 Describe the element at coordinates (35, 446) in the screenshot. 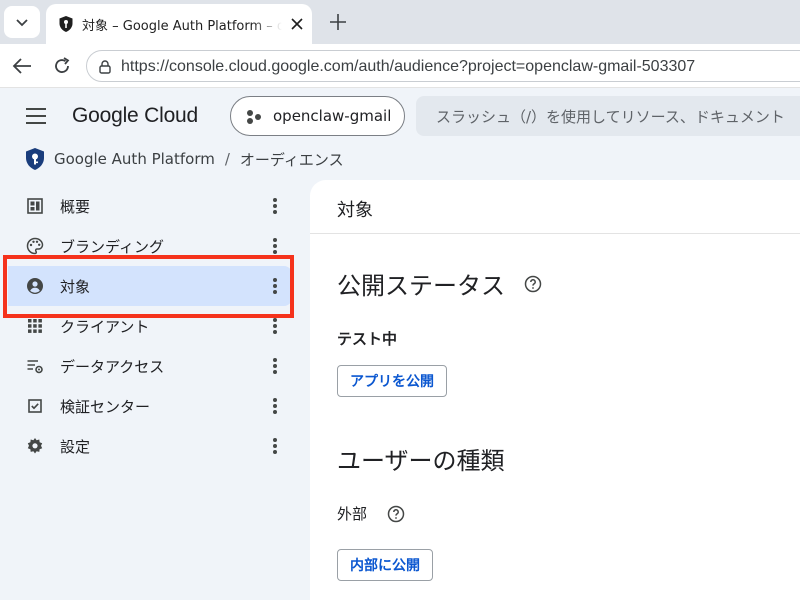

I see `gear-icon` at that location.